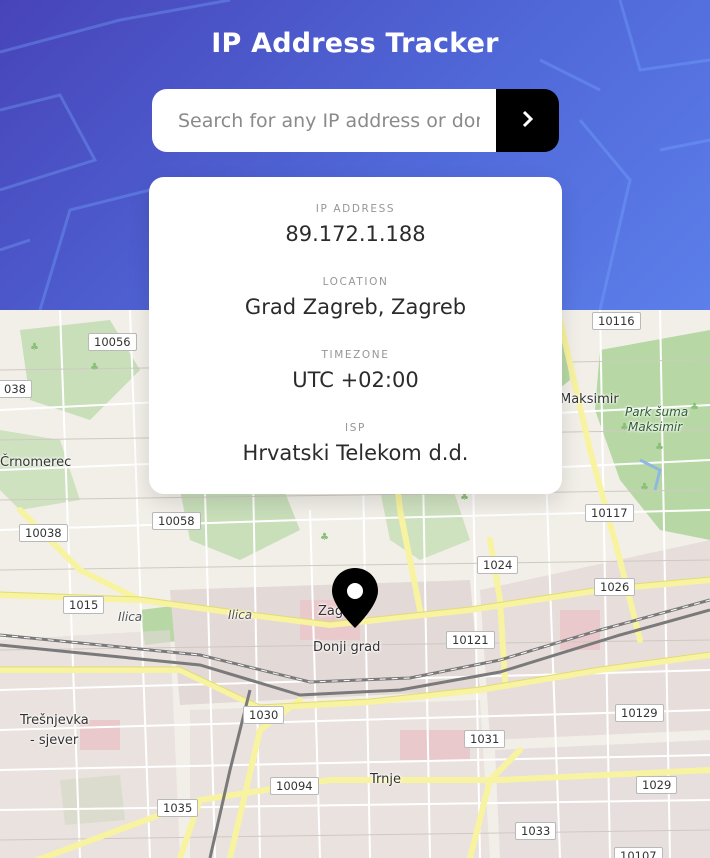  Describe the element at coordinates (112, 342) in the screenshot. I see `road-number: 10056` at that location.